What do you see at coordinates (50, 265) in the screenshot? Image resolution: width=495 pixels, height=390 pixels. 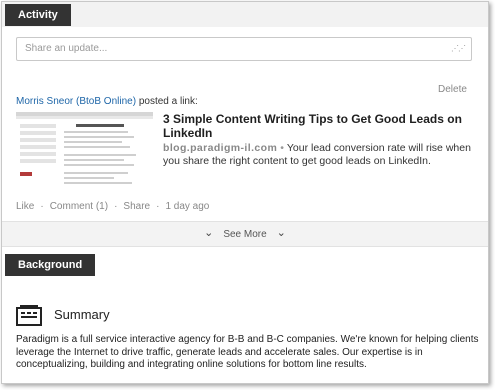 I see `background-section-label: Background` at bounding box center [50, 265].